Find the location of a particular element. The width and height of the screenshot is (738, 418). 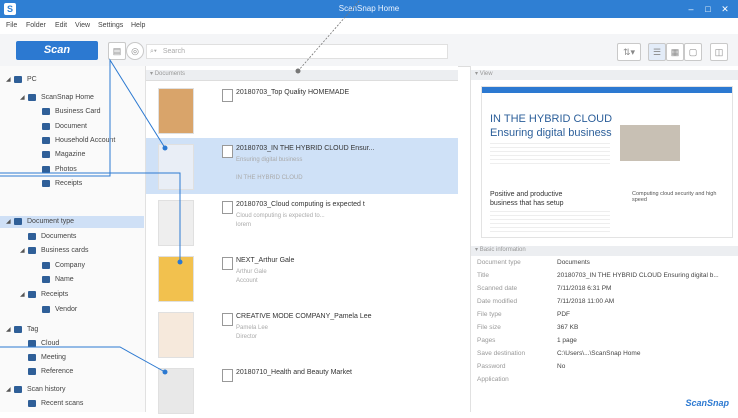

sidebar-item-label: Documents is located at coordinates (59, 236).